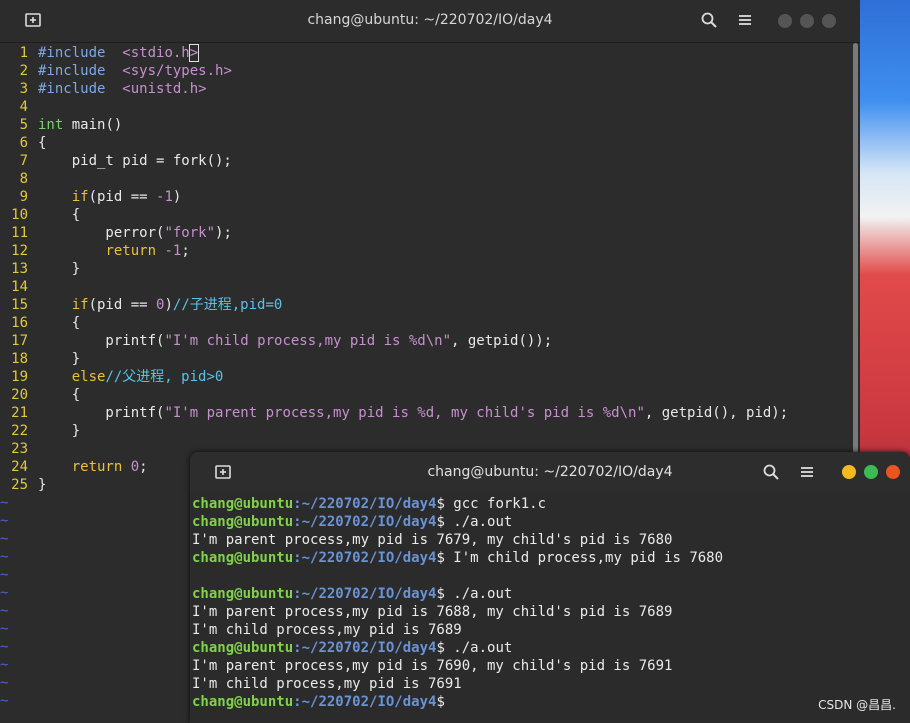 This screenshot has width=910, height=723. What do you see at coordinates (40, 323) in the screenshot?
I see `code-line: 16 {` at bounding box center [40, 323].